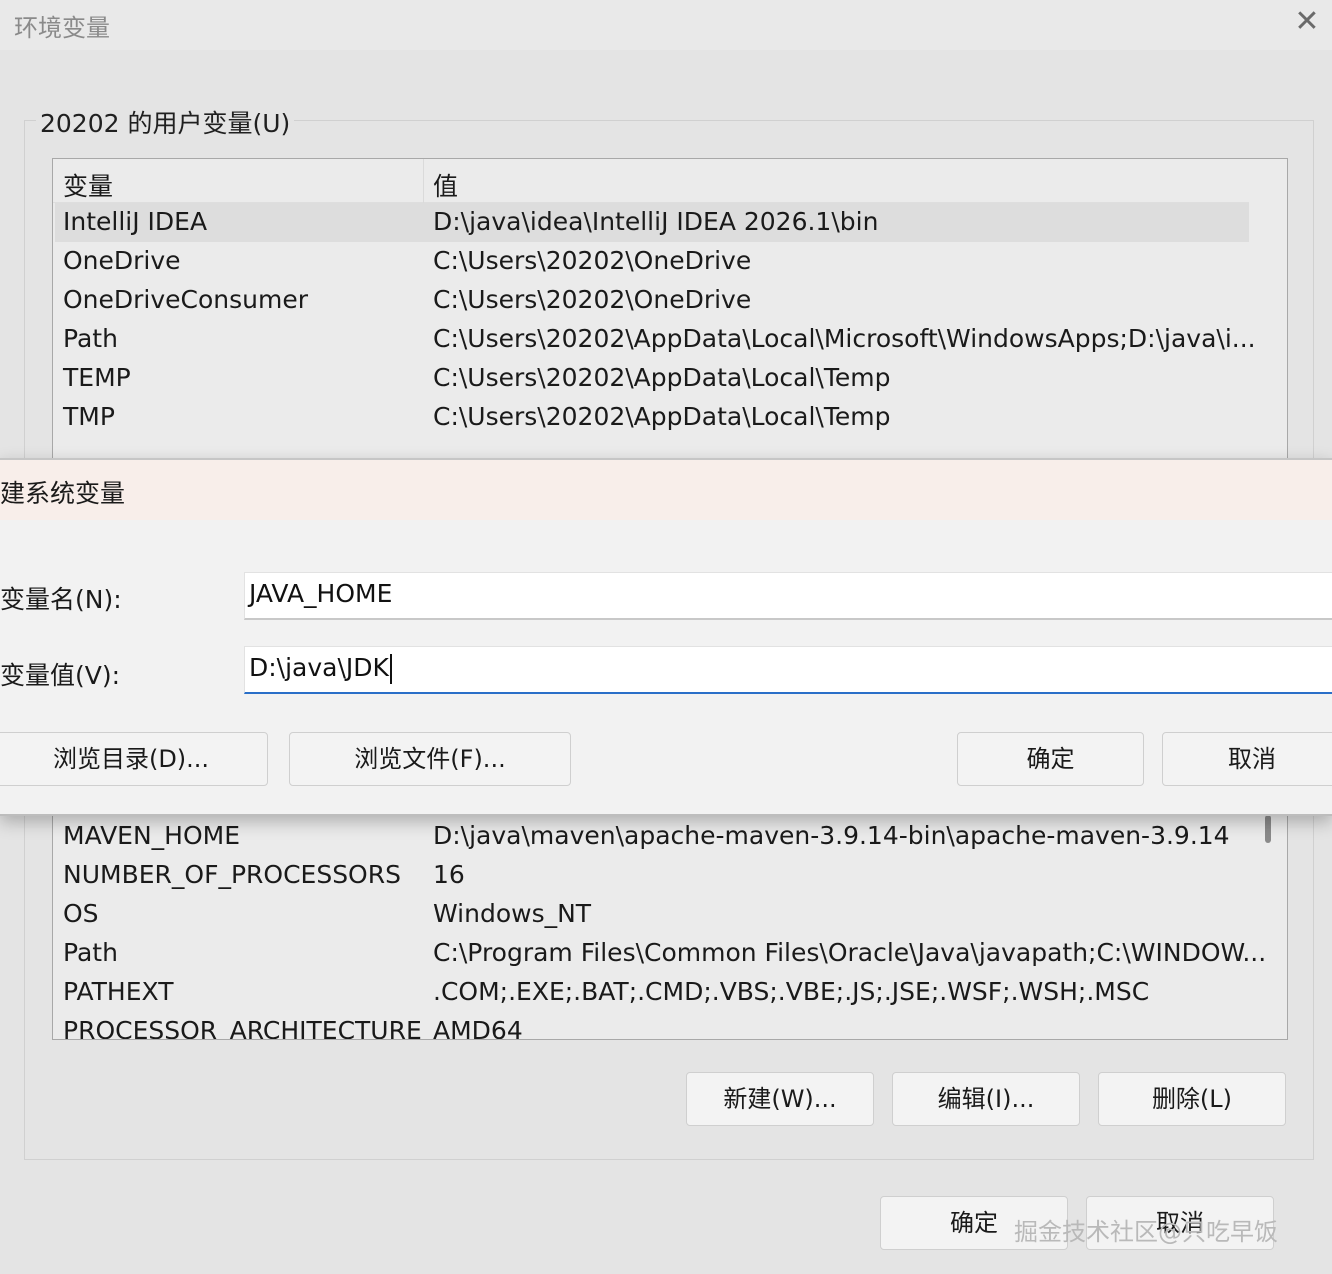  I want to click on variable-value-label: 变量值(V):, so click(60, 675).